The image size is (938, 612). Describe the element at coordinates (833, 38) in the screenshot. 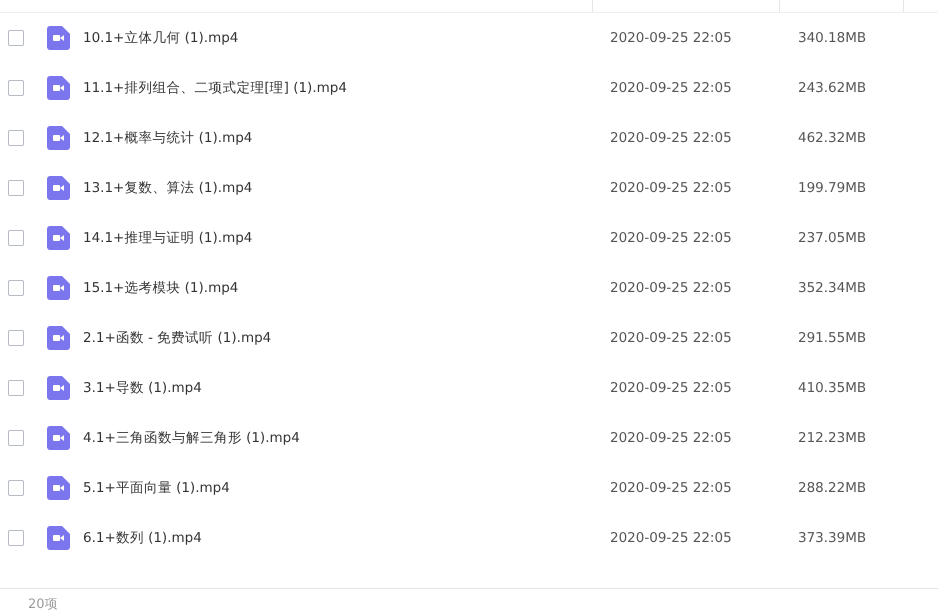

I see `file-size: 340.18MB` at that location.